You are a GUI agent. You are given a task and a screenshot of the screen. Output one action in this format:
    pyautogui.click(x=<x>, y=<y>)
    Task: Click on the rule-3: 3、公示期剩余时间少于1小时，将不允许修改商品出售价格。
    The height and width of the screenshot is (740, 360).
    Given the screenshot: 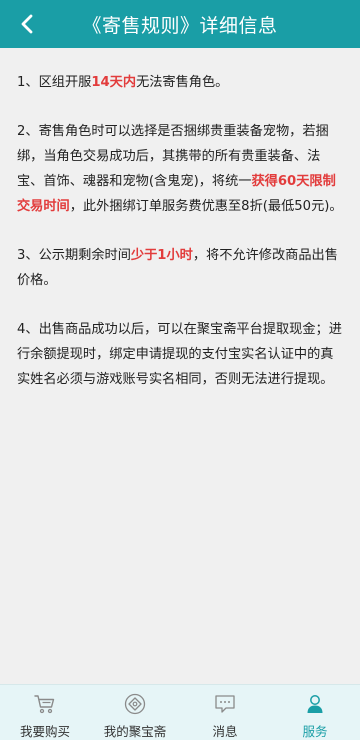 What is the action you would take?
    pyautogui.click(x=180, y=268)
    